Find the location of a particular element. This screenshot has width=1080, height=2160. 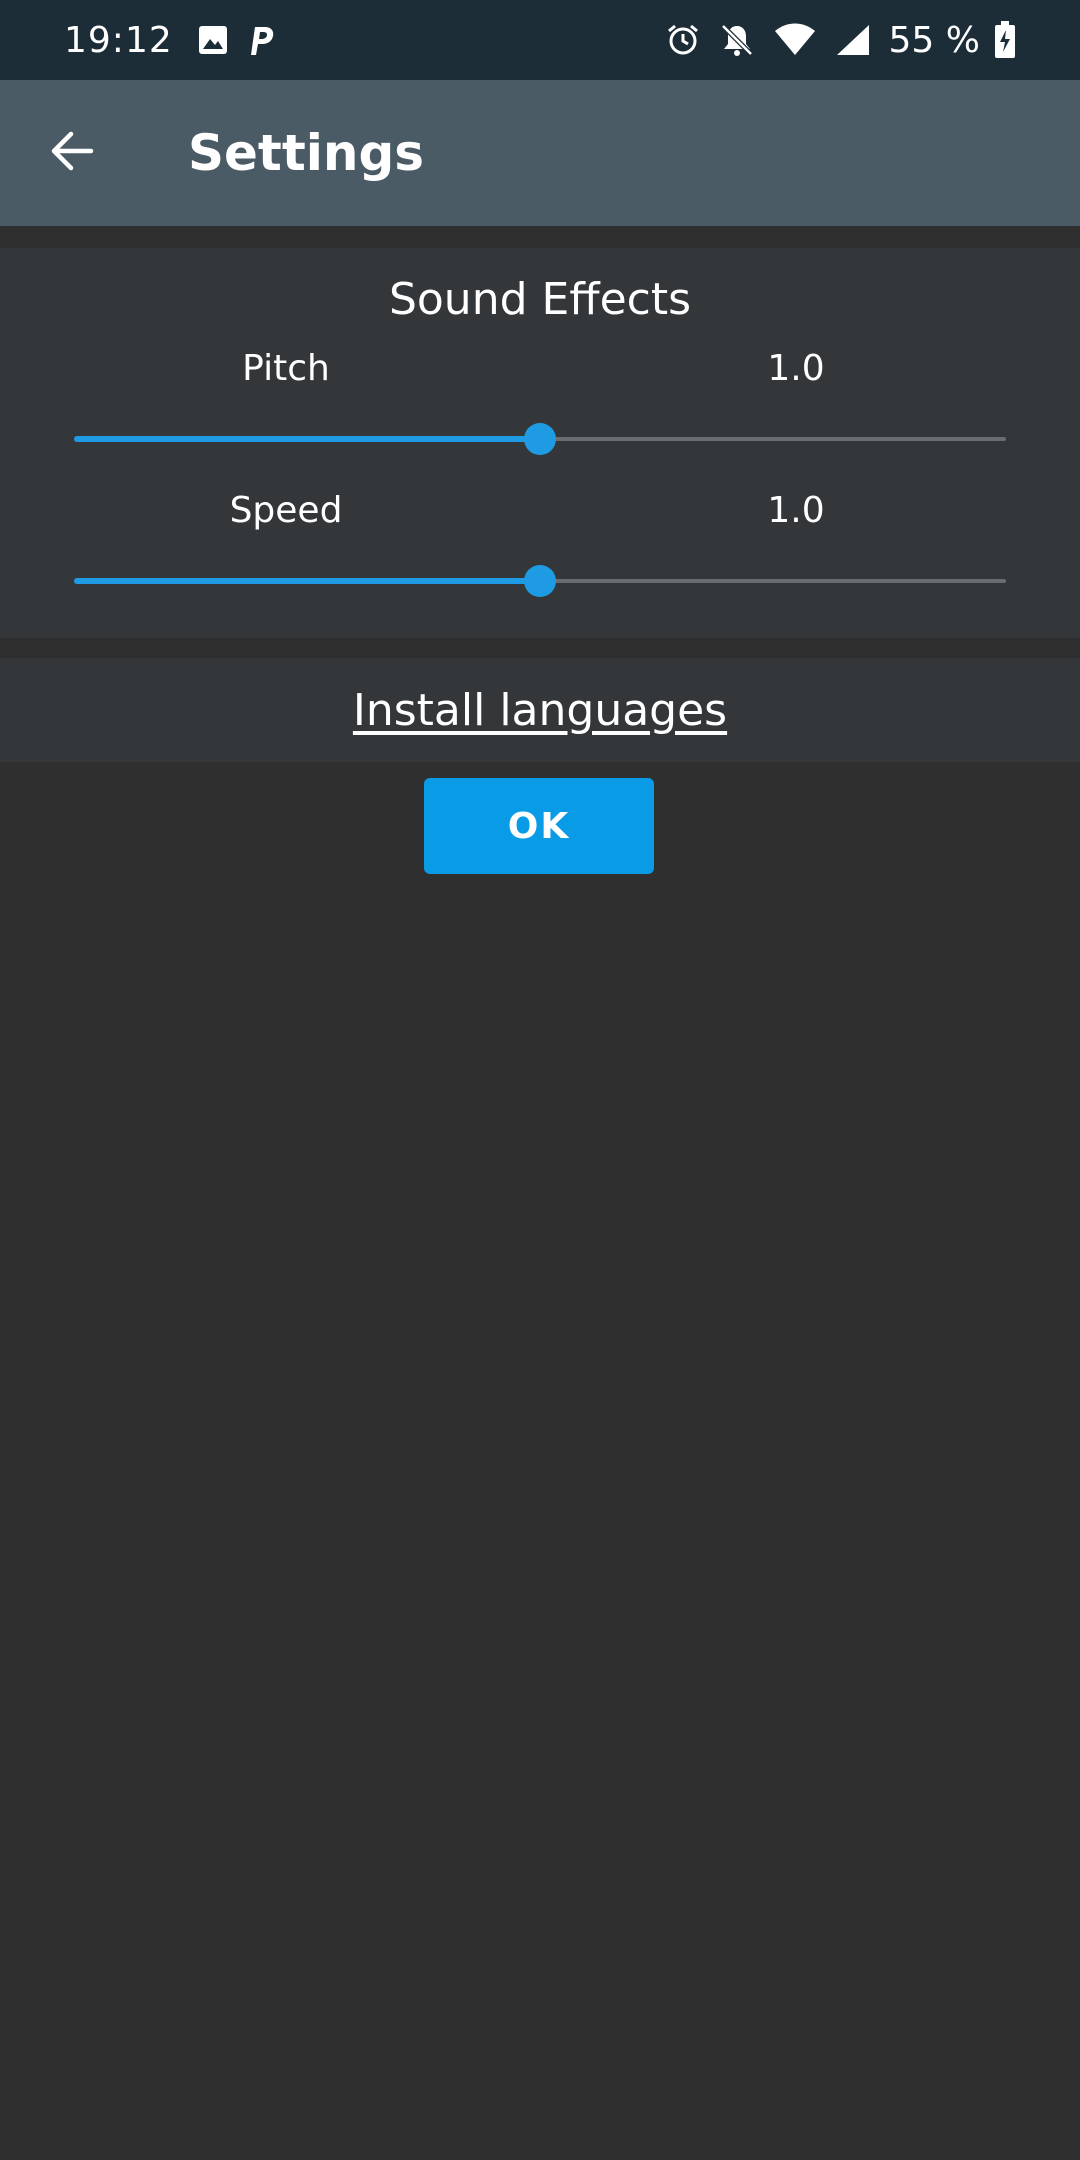

signal-icon is located at coordinates (853, 40).